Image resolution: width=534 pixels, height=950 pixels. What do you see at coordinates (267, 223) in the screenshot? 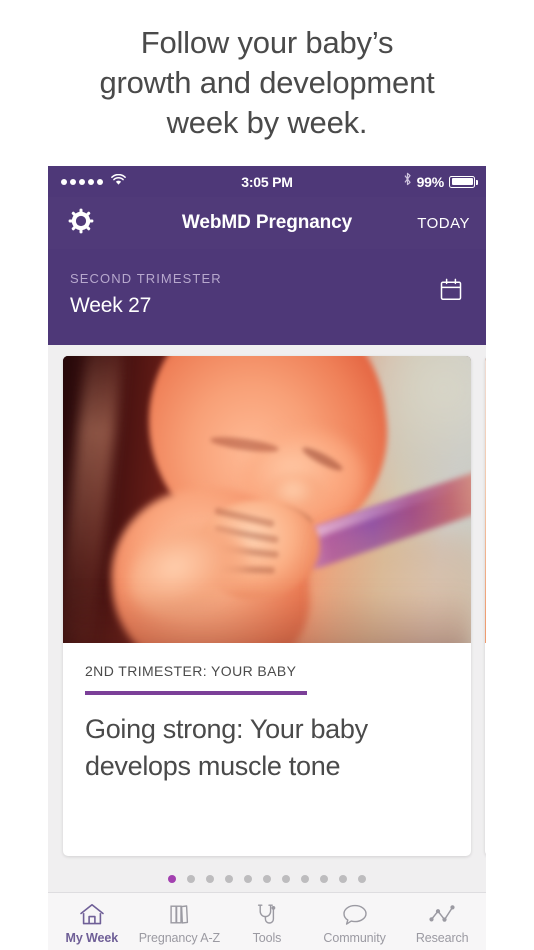
I see `nav-bar: WebMD Pregnancy TODAY` at bounding box center [267, 223].